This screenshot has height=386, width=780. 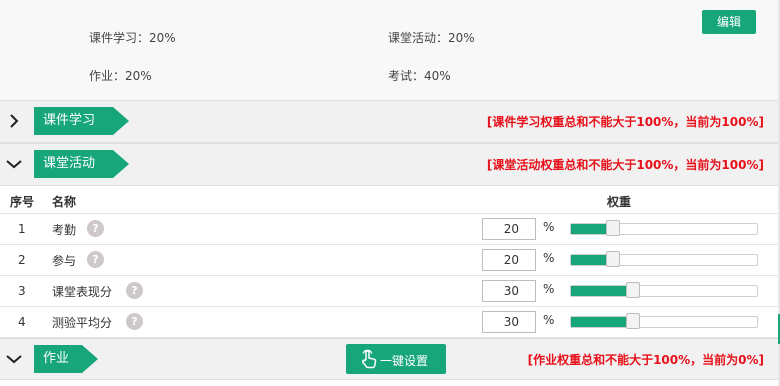 I want to click on section-title-homework: 作业, so click(x=66, y=359).